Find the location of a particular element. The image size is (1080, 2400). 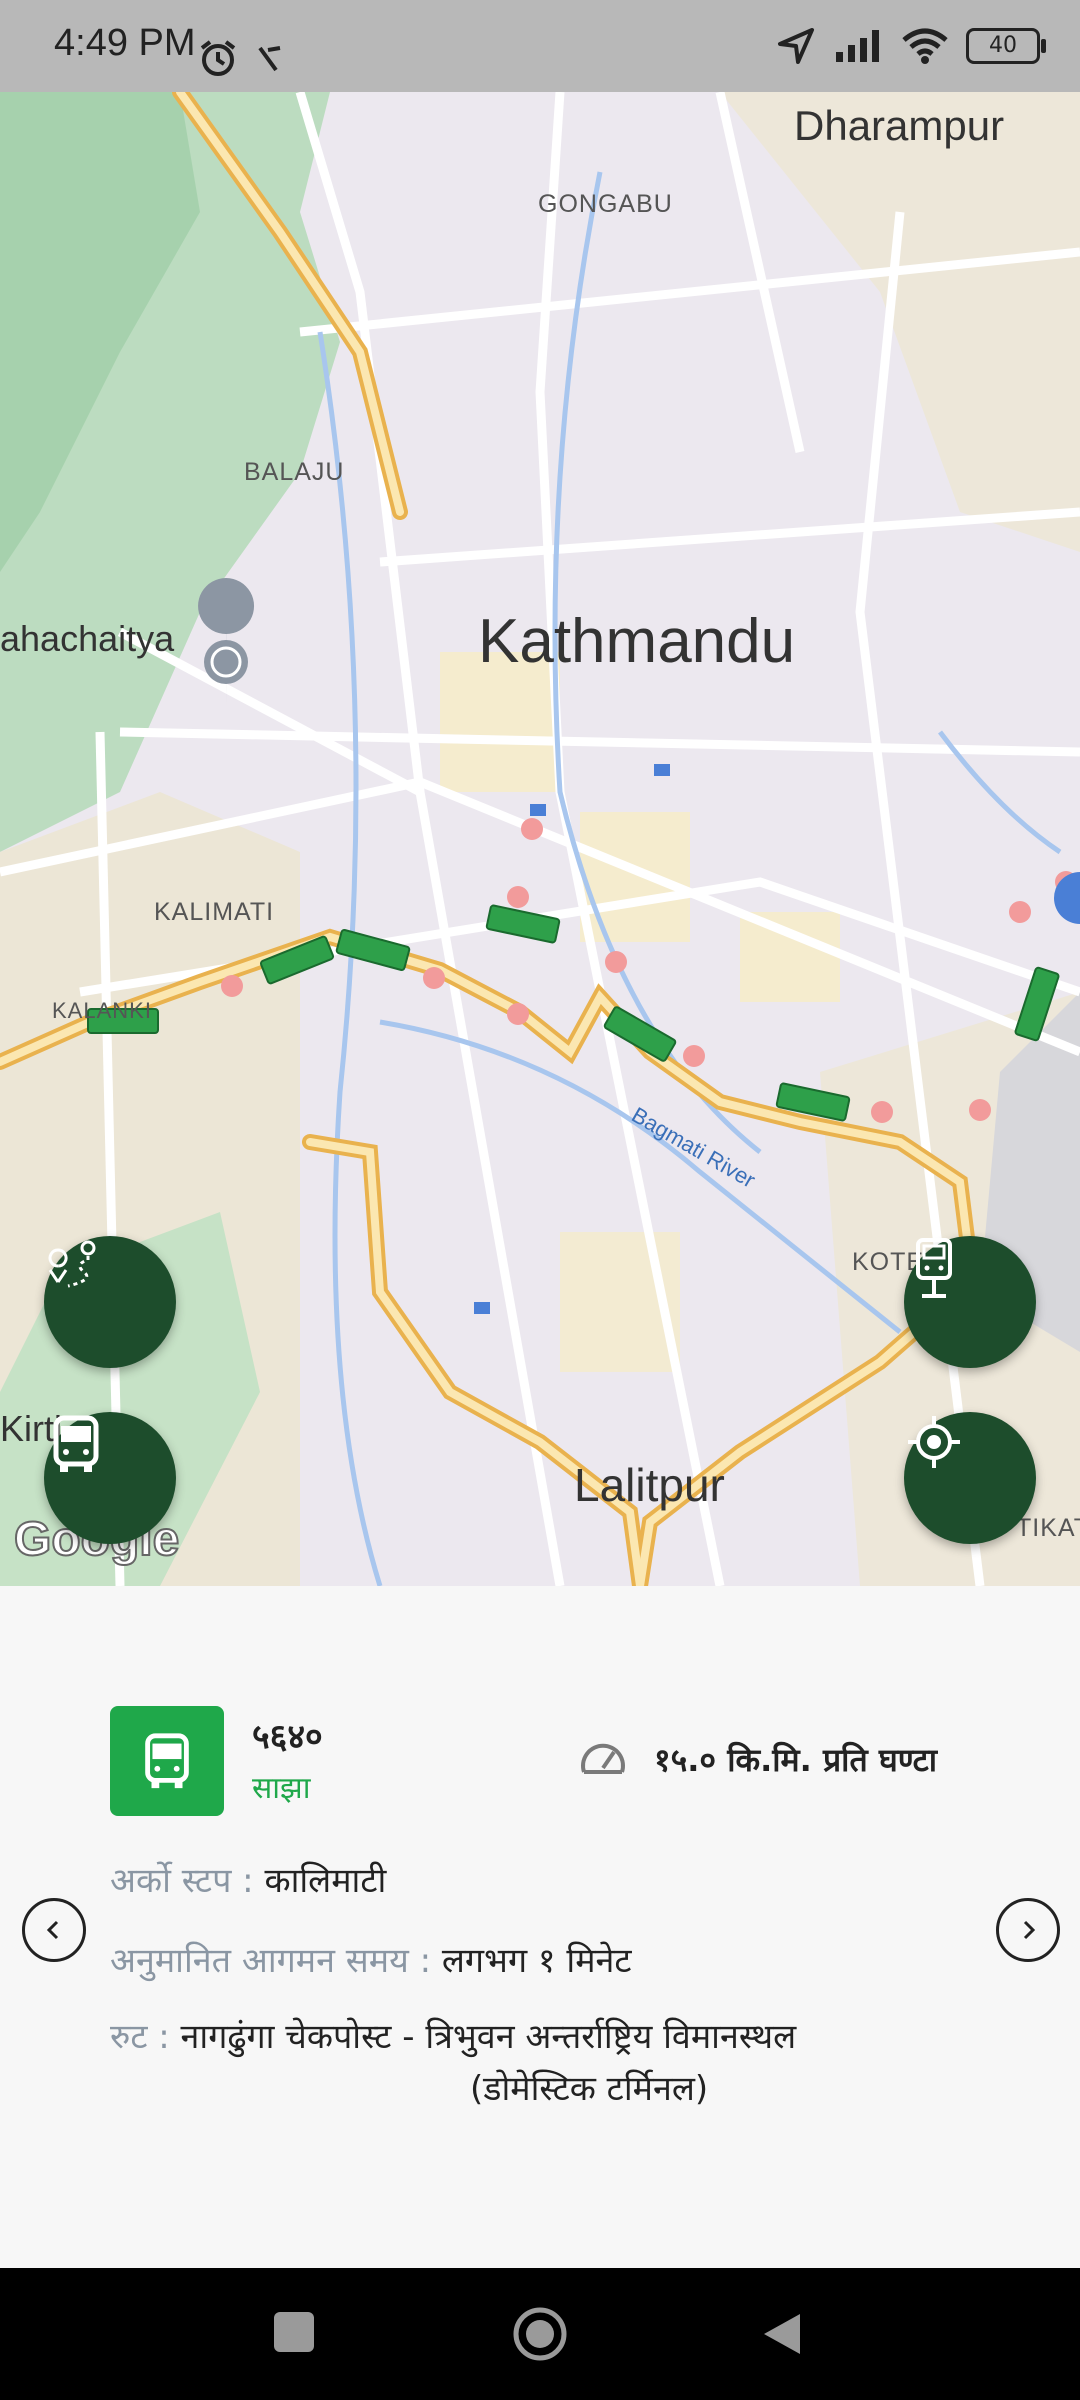

bus-stop-button is located at coordinates (970, 1302).